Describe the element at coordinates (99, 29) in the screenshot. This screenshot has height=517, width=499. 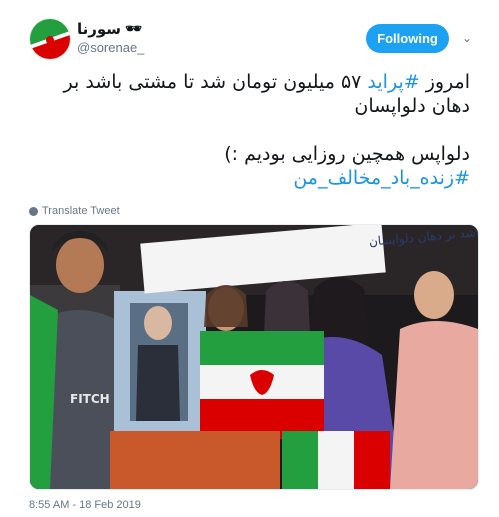
I see `display-name-text: سورنا` at that location.